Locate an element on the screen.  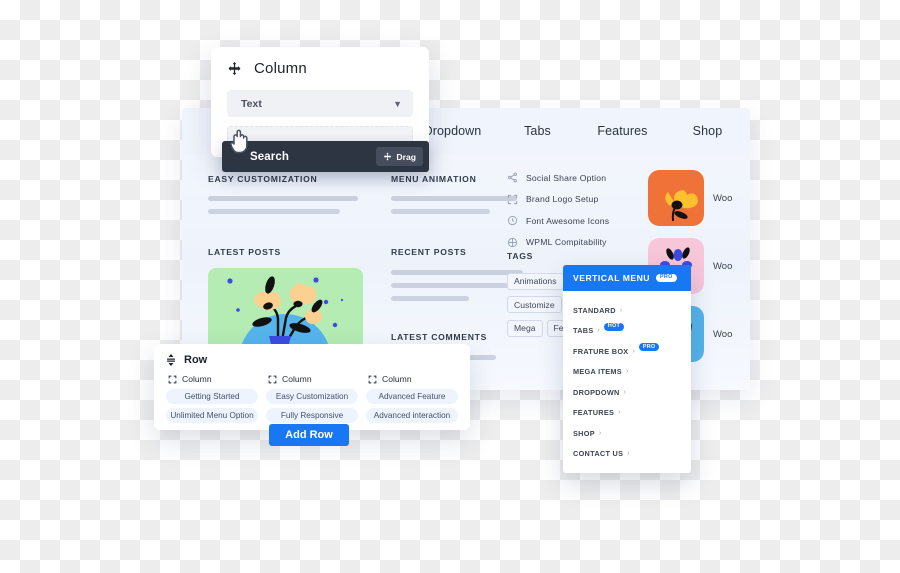
menu-item-label: SHOP is located at coordinates (584, 433).